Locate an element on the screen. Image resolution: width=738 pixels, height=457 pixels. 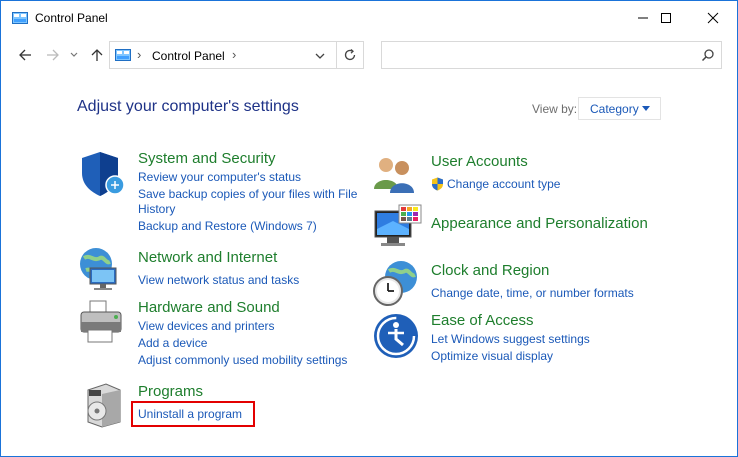
users-icon is located at coordinates (395, 173).